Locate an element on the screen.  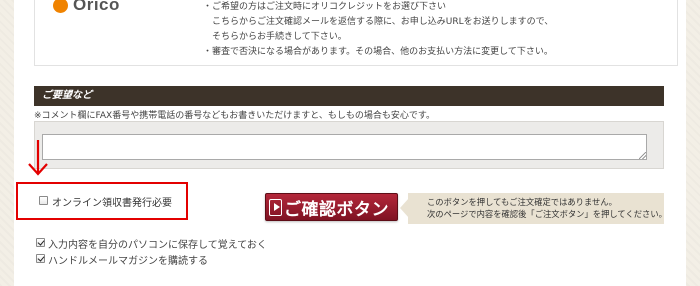
red-arrow-down-icon is located at coordinates (38, 158).